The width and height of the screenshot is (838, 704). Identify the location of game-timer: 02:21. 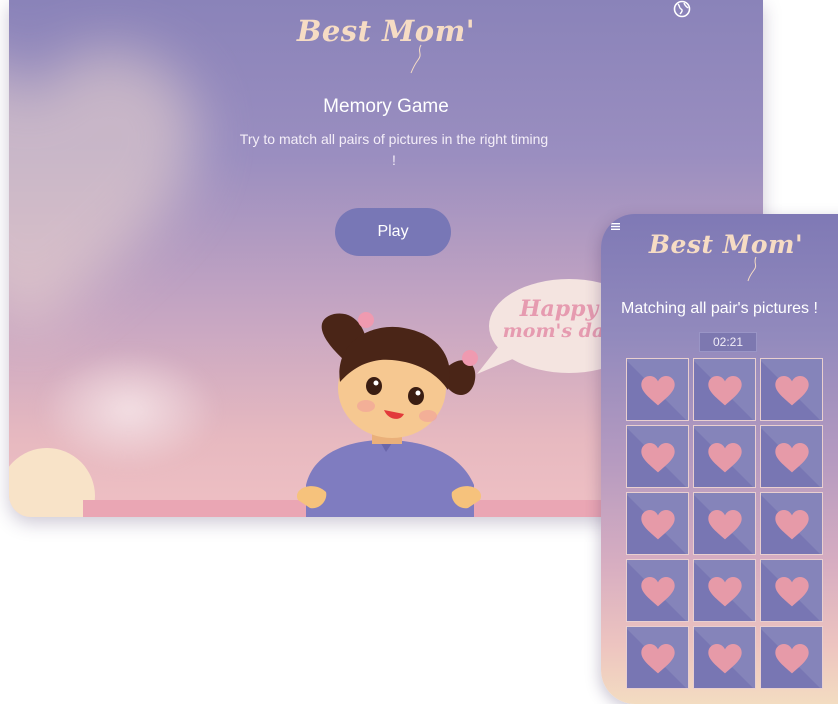
(728, 342).